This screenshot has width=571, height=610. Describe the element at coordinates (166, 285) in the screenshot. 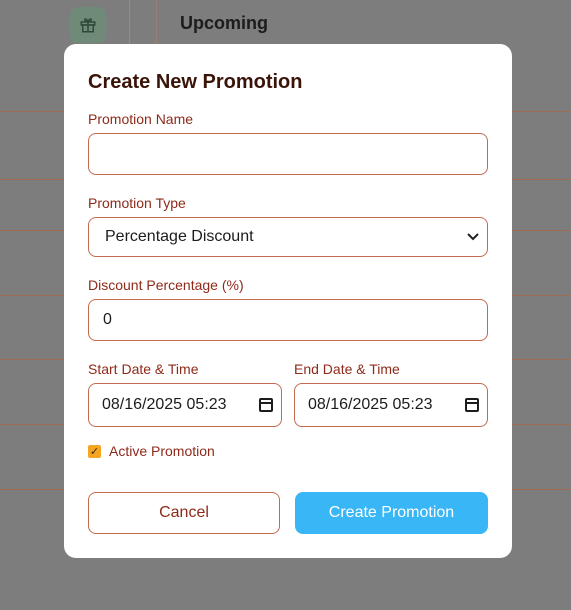

I see `discount-percentage-label: Discount Percentage (%)` at that location.